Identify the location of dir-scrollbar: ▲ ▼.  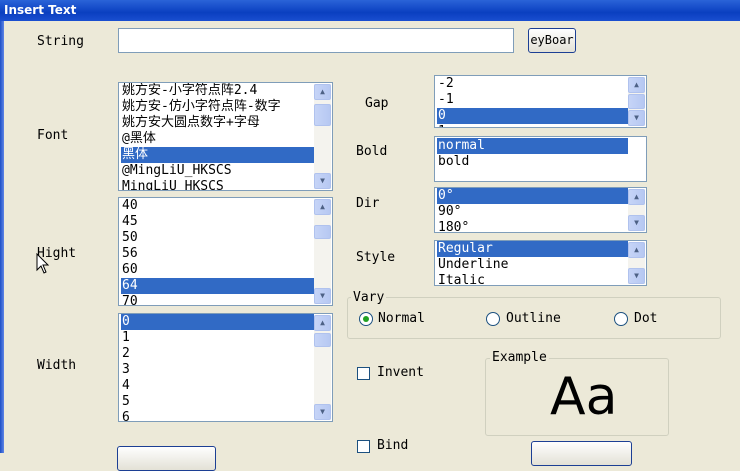
(636, 210).